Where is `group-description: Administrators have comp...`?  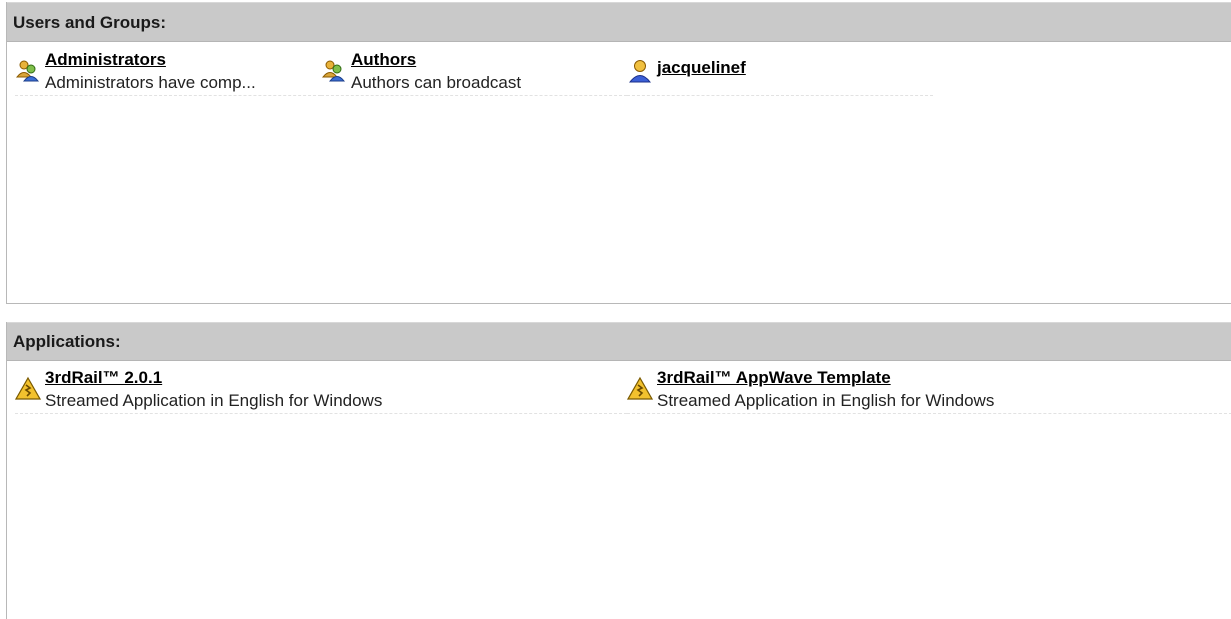
group-description: Administrators have comp... is located at coordinates (150, 82).